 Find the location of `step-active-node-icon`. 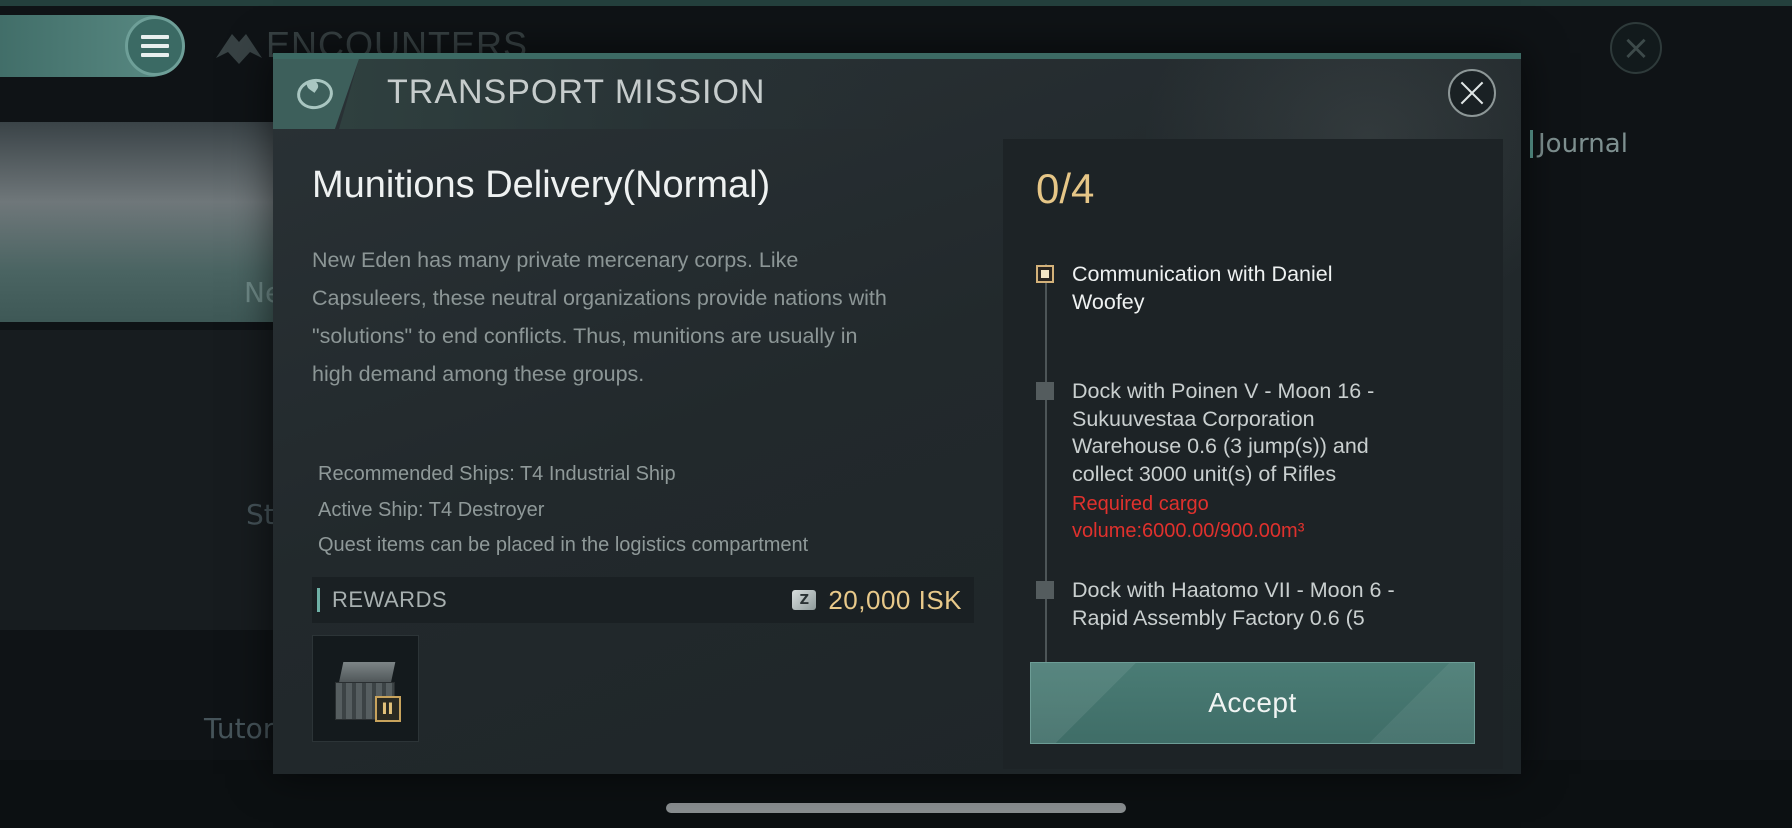

step-active-node-icon is located at coordinates (1045, 274).